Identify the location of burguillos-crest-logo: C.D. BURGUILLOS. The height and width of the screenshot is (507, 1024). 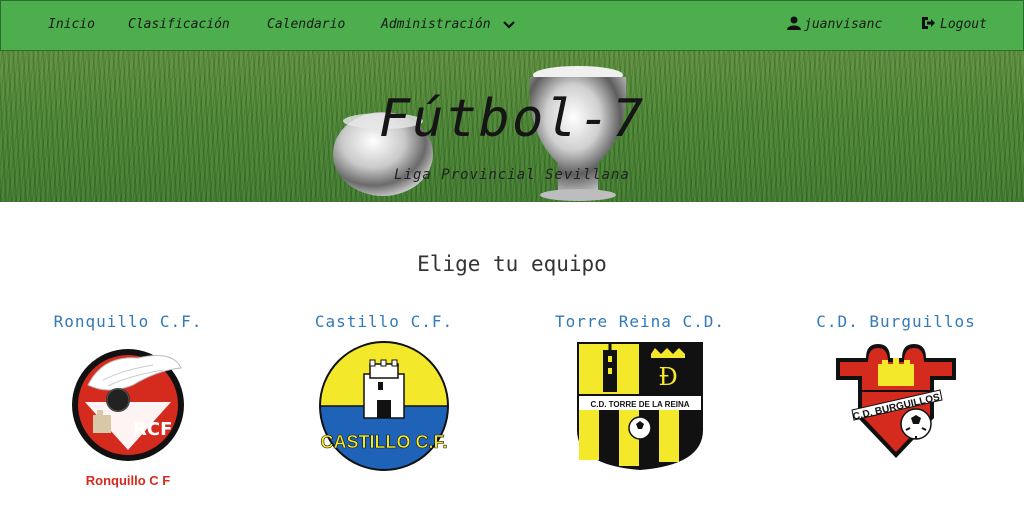
(896, 401).